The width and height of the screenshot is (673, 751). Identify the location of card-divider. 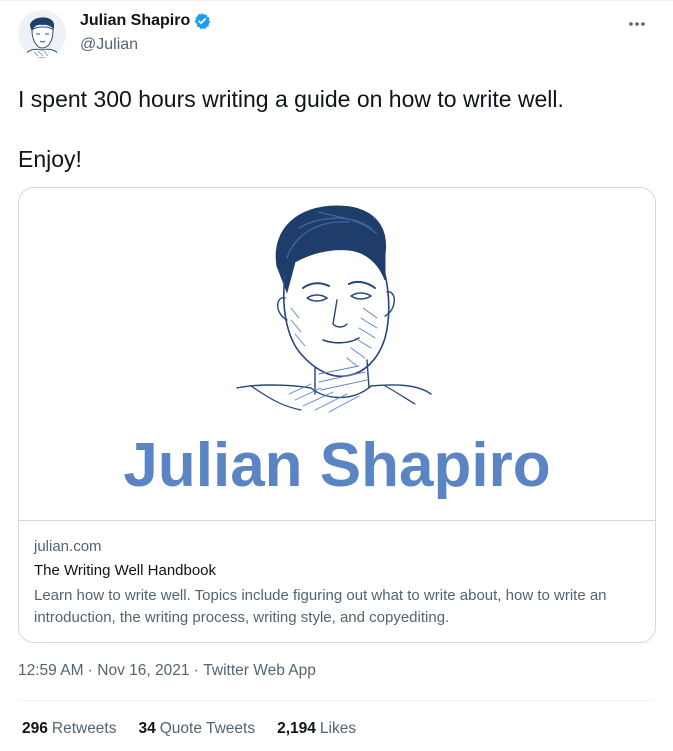
(337, 520).